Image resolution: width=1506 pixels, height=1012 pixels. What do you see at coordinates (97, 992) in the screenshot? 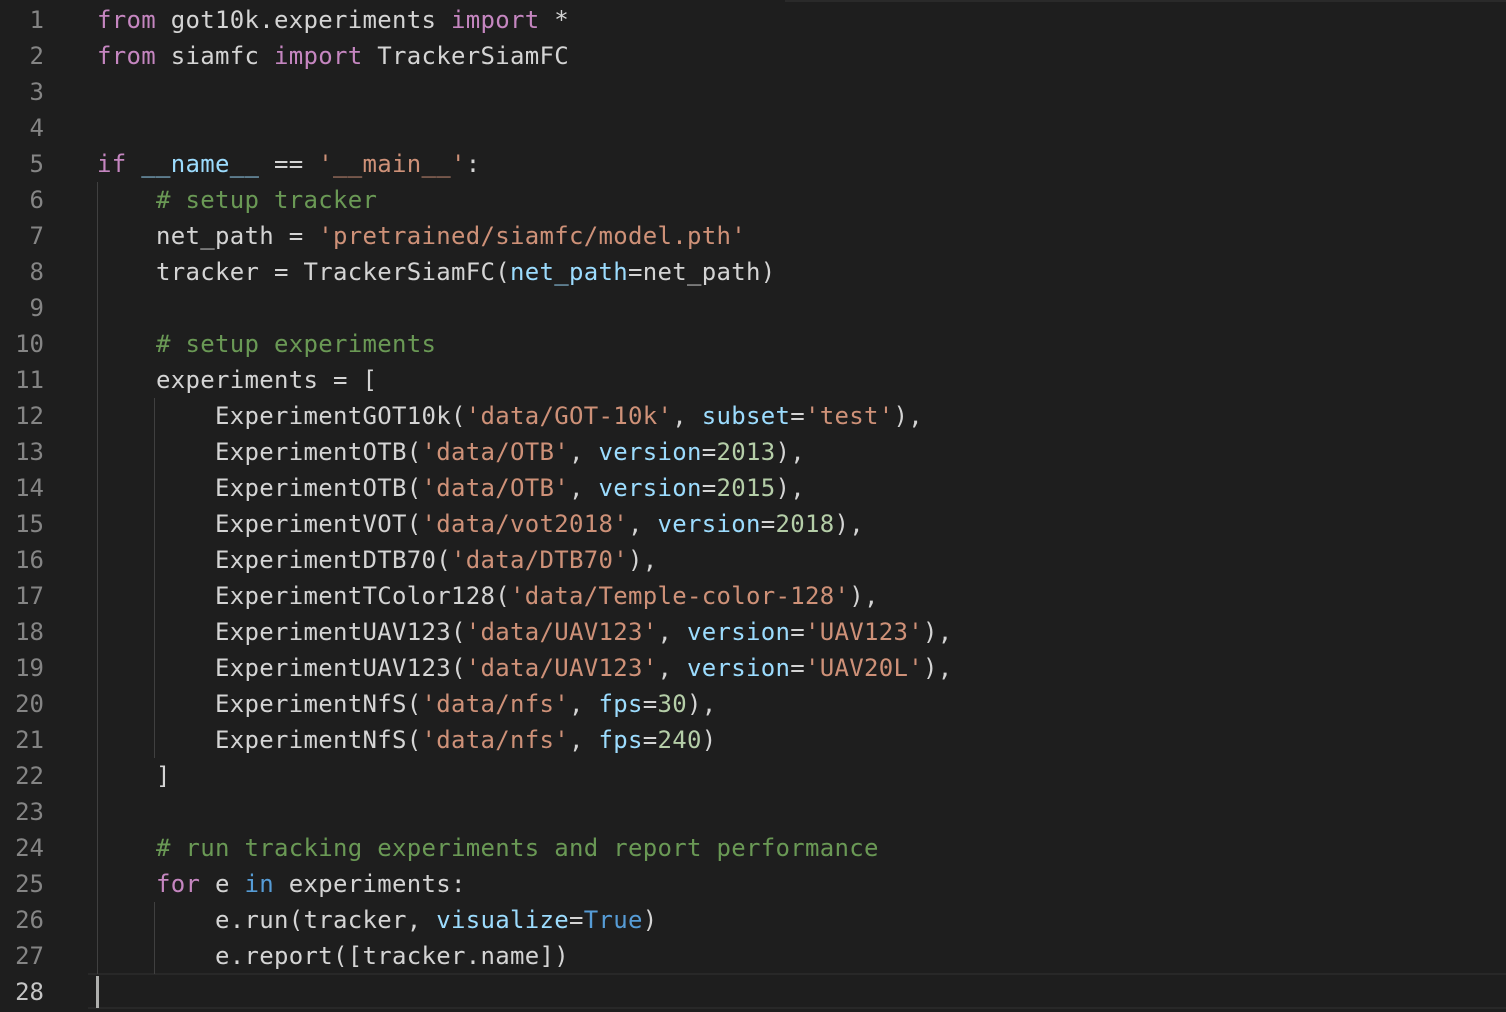
I see `text-cursor` at bounding box center [97, 992].